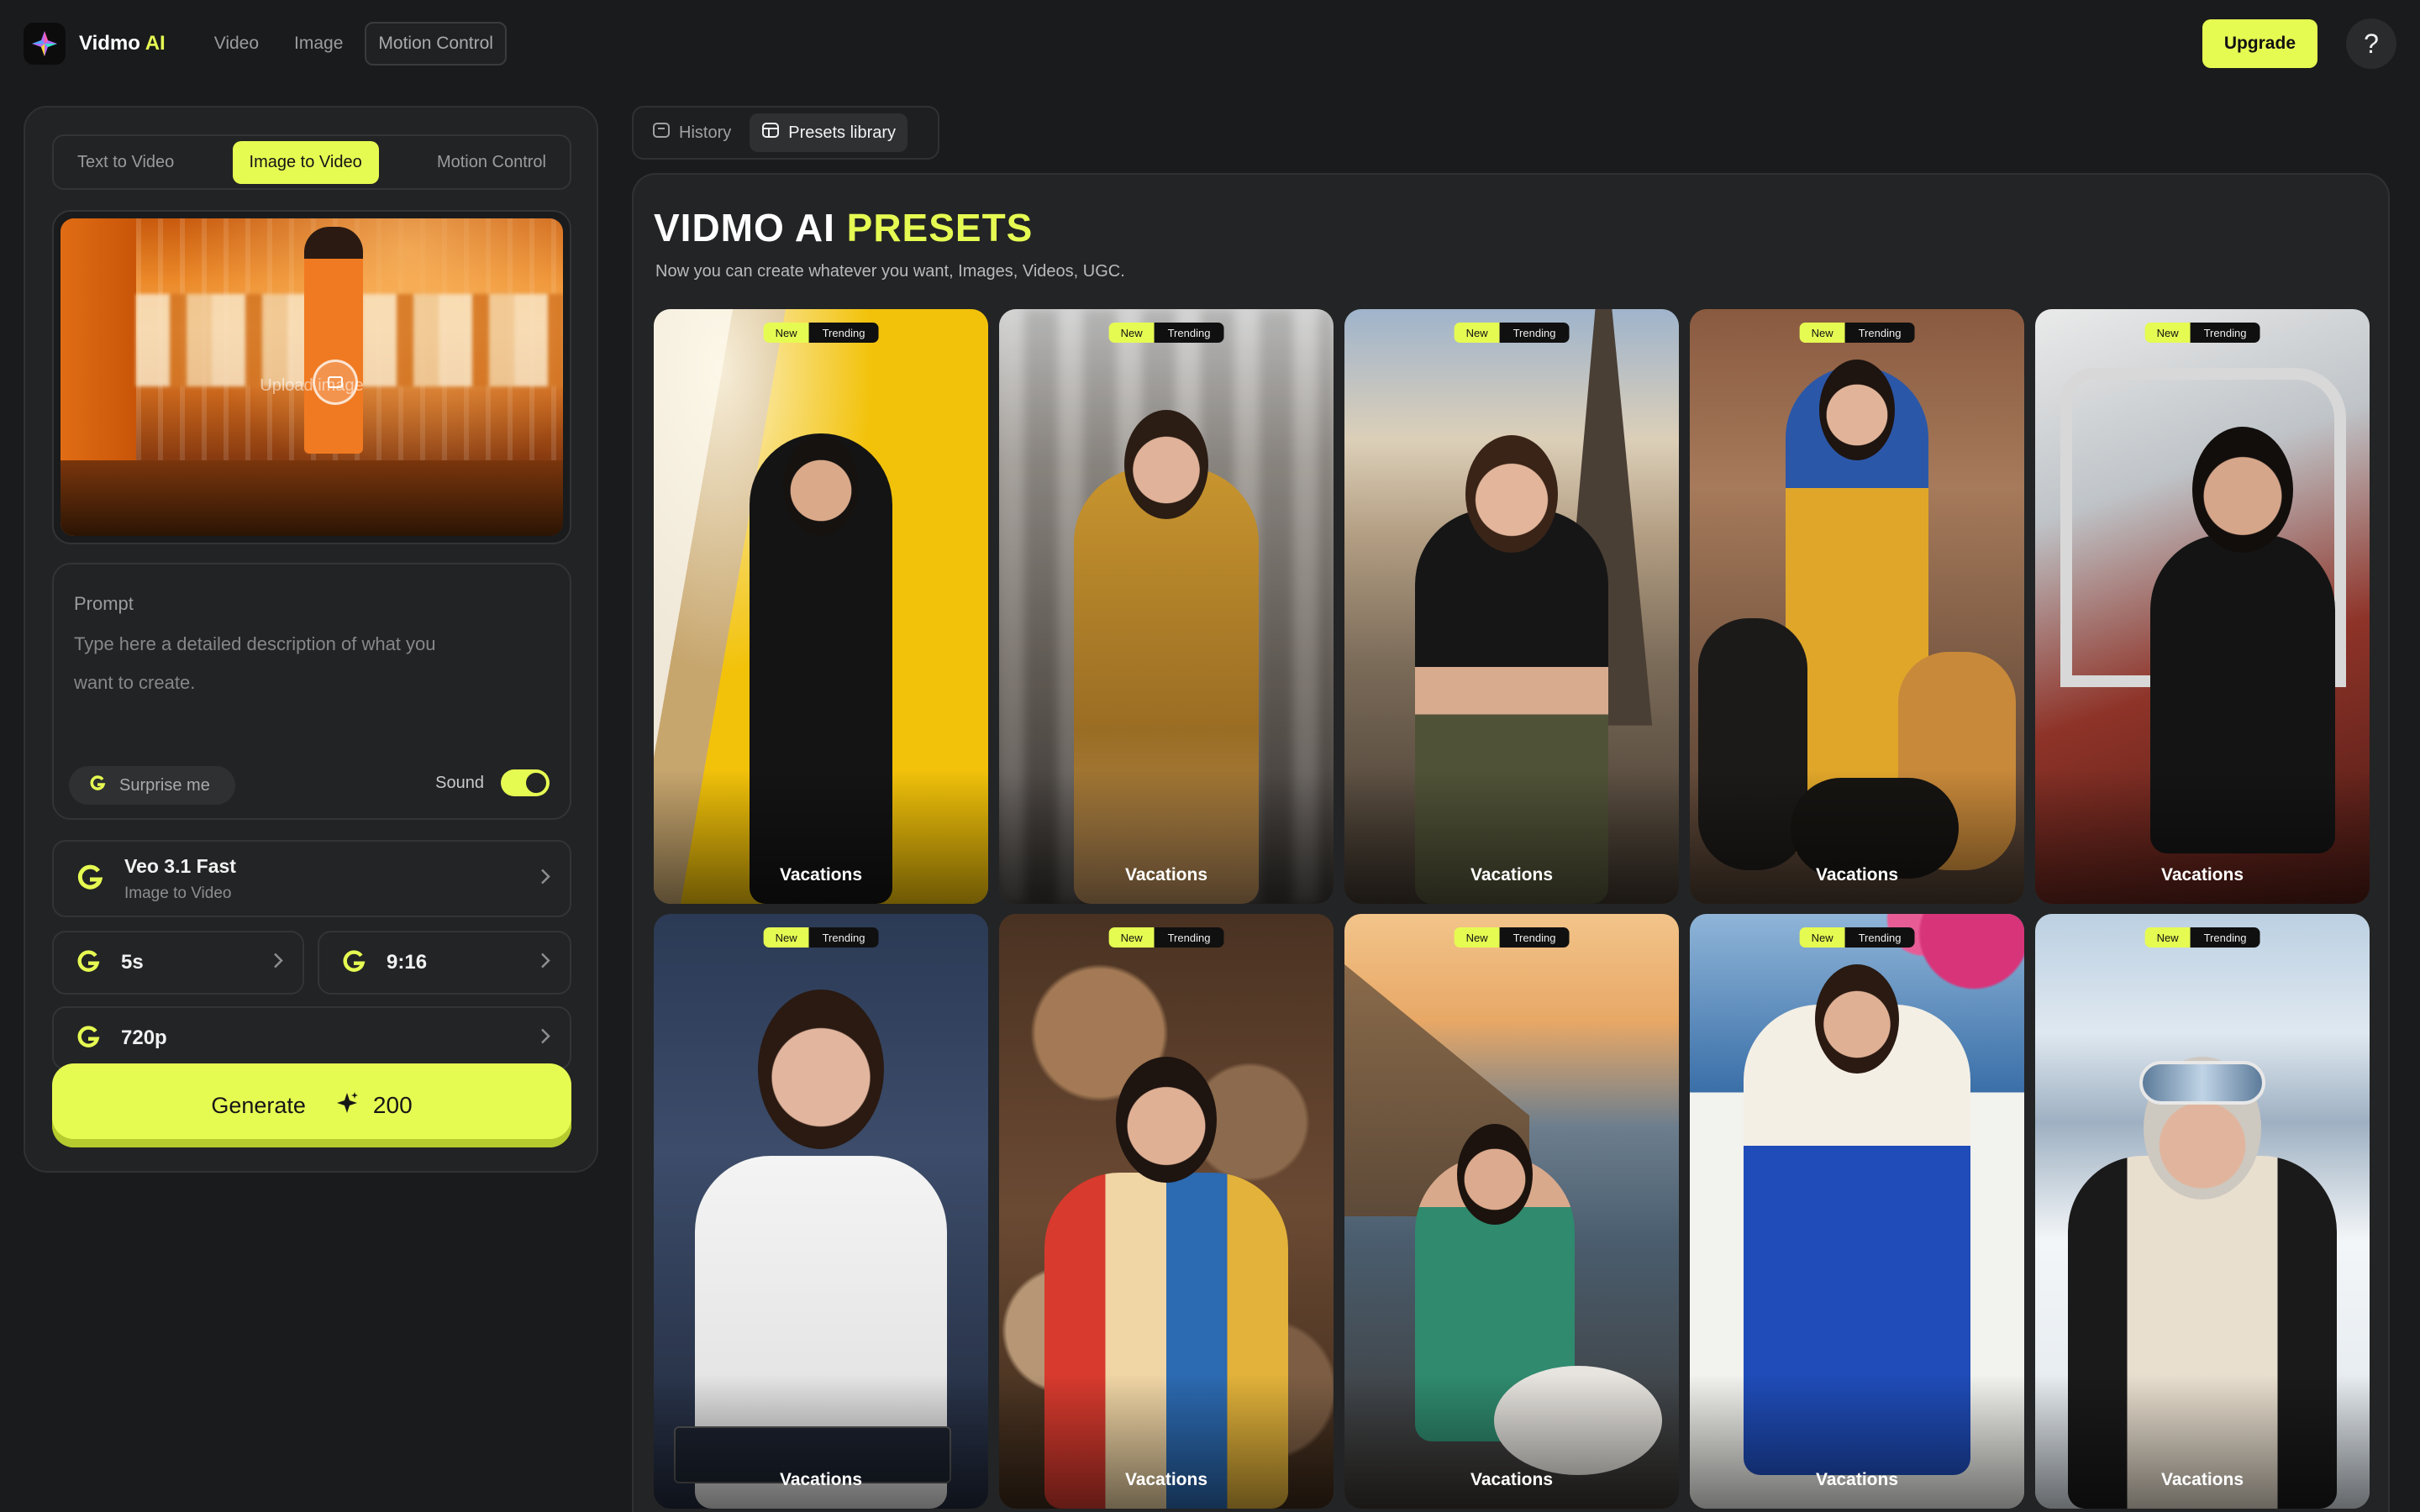  I want to click on sound-control: Sound, so click(493, 782).